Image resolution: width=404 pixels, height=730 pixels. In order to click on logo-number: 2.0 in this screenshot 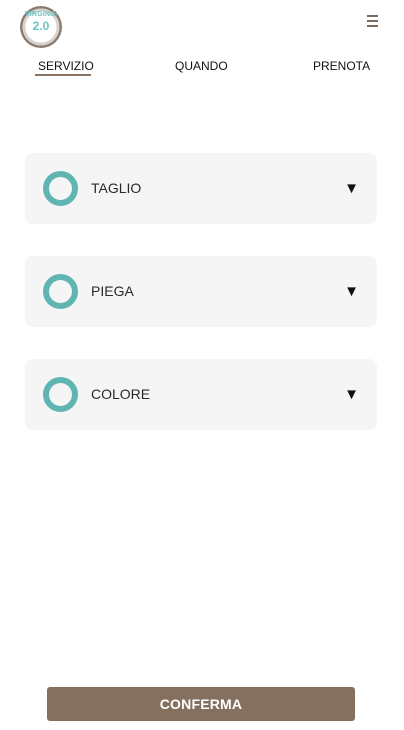, I will do `click(41, 26)`.